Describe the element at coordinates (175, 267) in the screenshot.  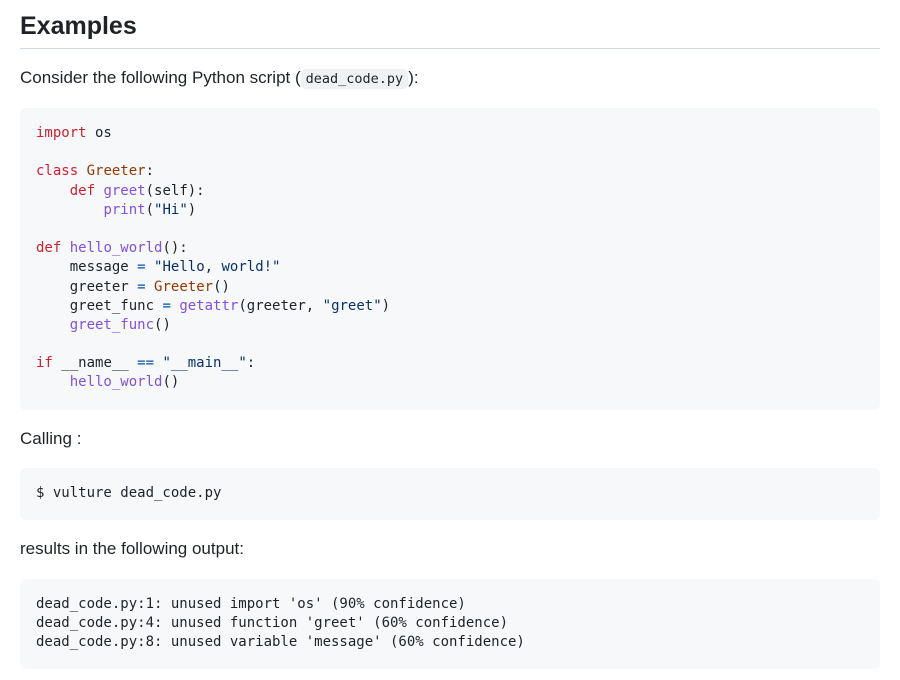
I see `code-line: message = "Hello, world!"` at that location.